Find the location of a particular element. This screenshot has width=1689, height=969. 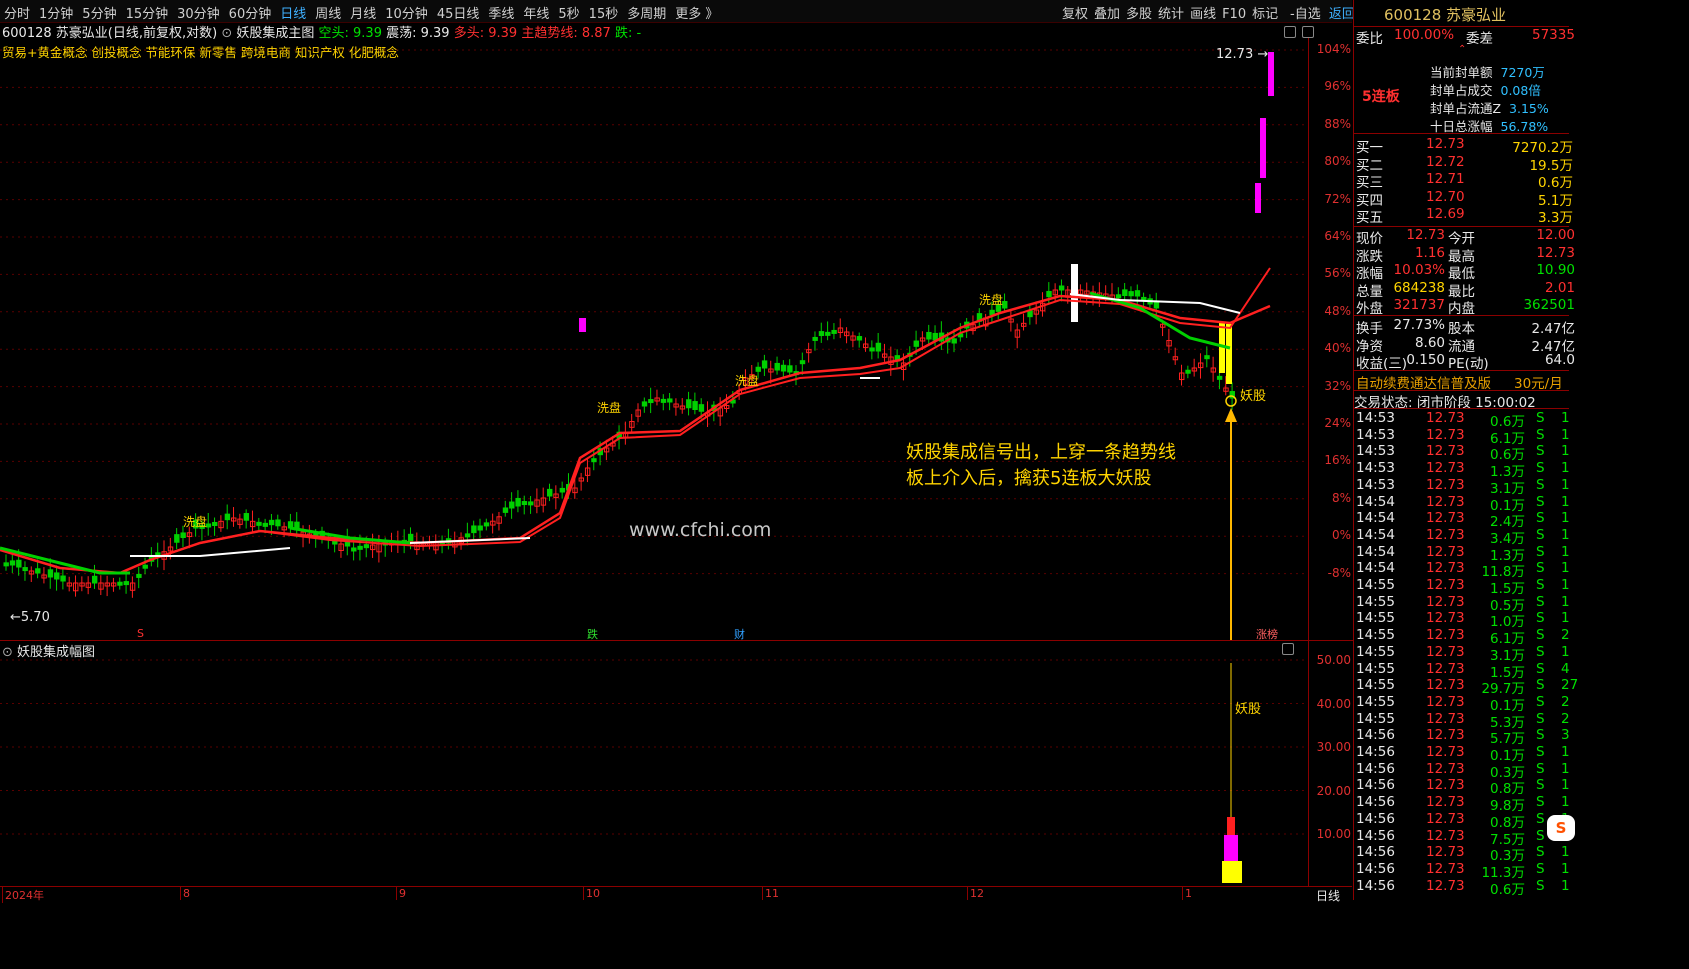

tick-row: 14:54 12.73 3.4万 S 1 is located at coordinates (1463, 537).